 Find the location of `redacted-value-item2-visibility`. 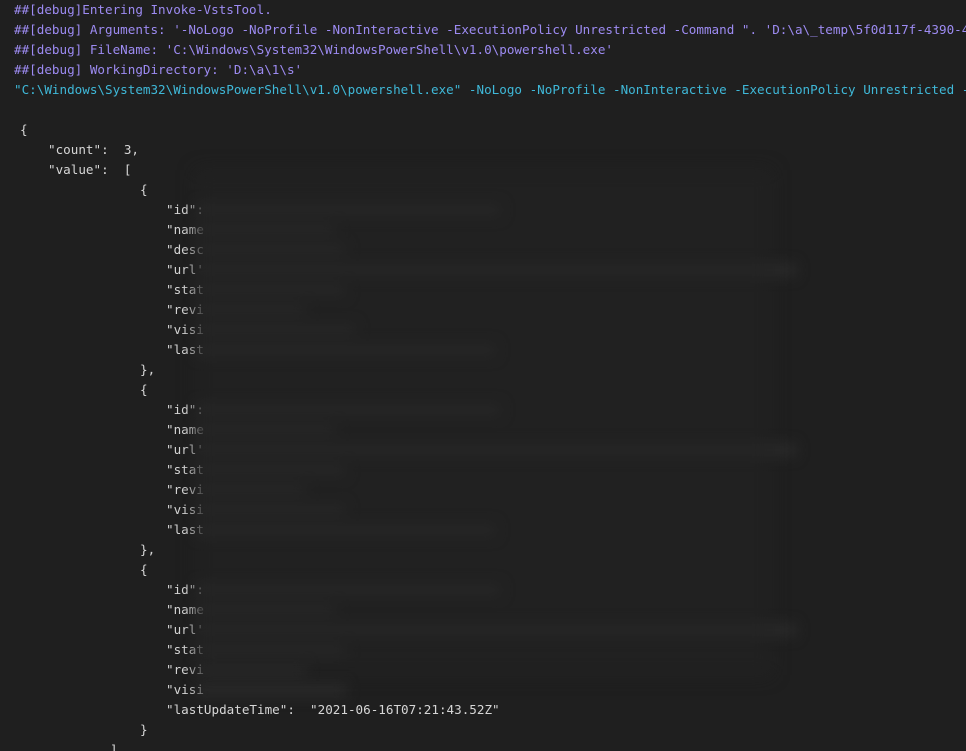

redacted-value-item2-visibility is located at coordinates (271, 510).